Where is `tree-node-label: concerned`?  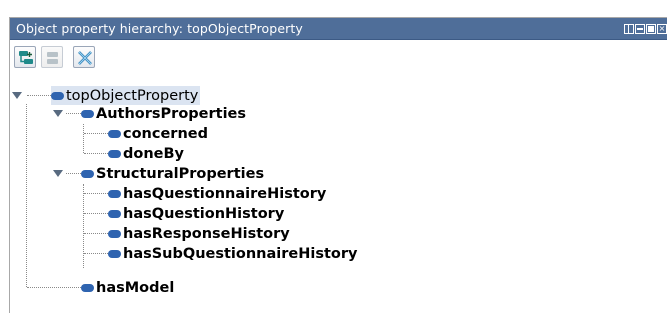
tree-node-label: concerned is located at coordinates (165, 133).